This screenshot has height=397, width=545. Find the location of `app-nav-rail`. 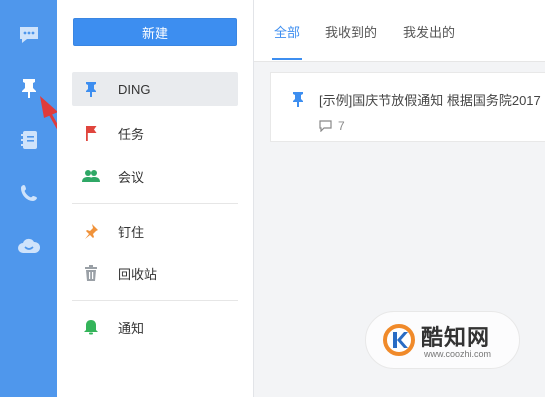

app-nav-rail is located at coordinates (28, 198).